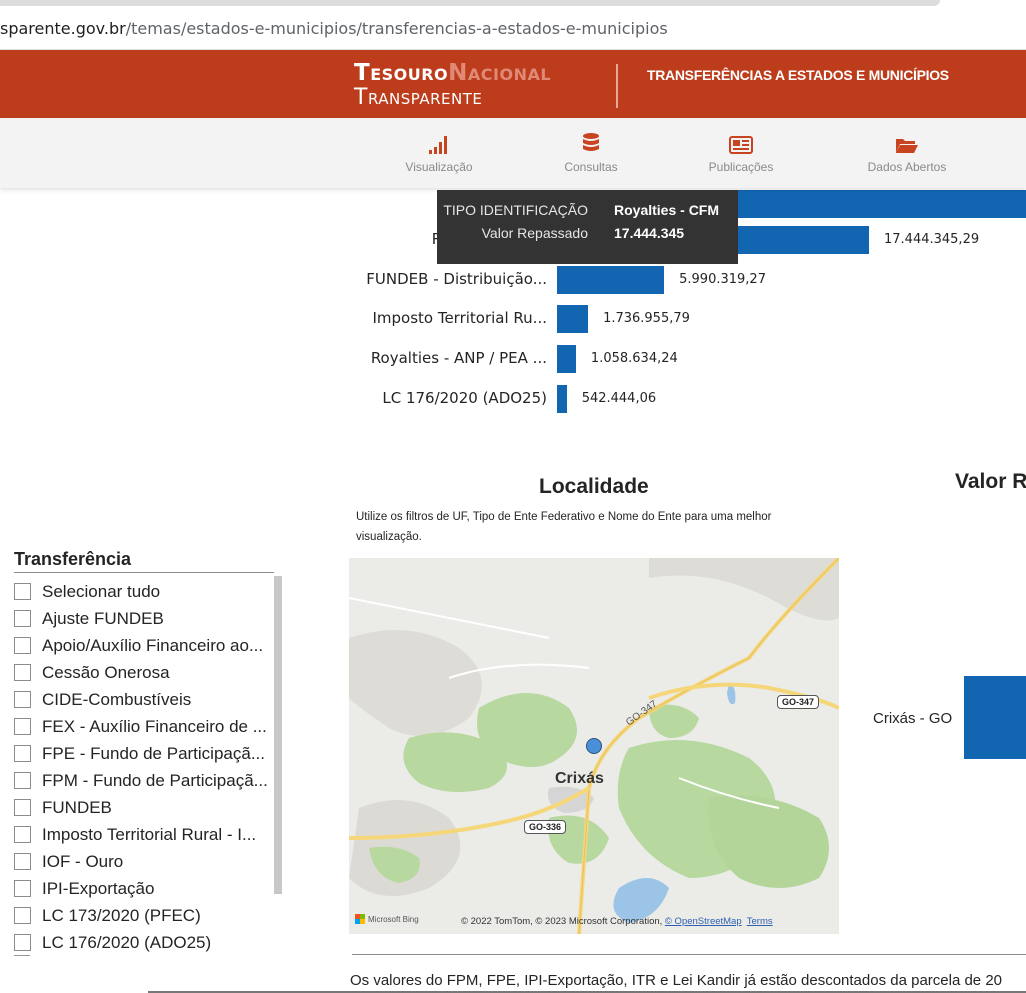  What do you see at coordinates (646, 318) in the screenshot?
I see `bar-value-label: 1.736.955,79` at bounding box center [646, 318].